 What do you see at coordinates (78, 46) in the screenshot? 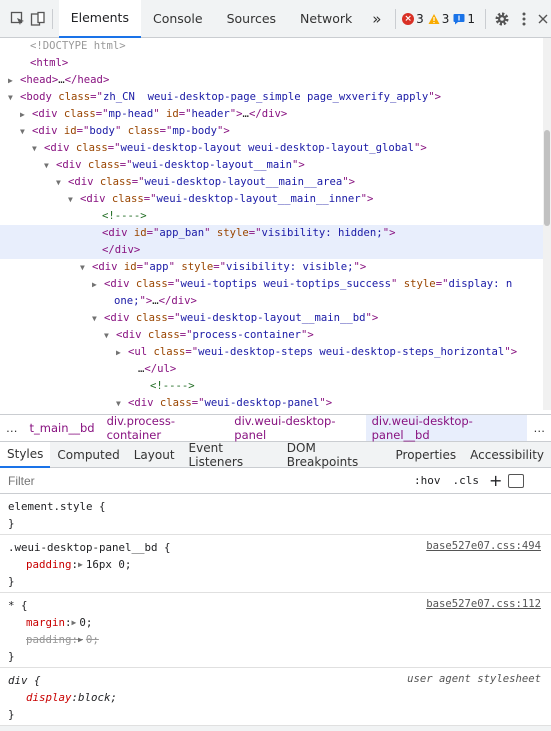
I see `dom-doctype-token: <!DOCTYPE html>` at bounding box center [78, 46].